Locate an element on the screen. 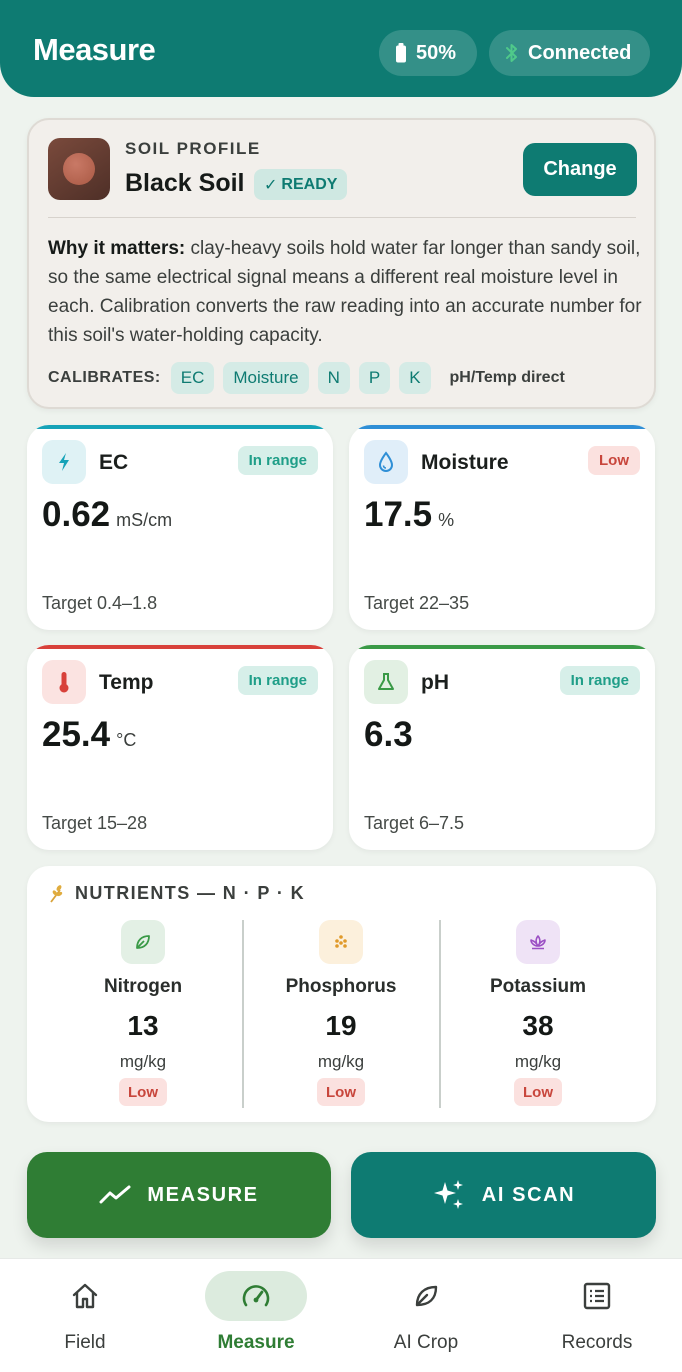 The width and height of the screenshot is (682, 1372). direct-note: pH/Temp direct is located at coordinates (507, 377).